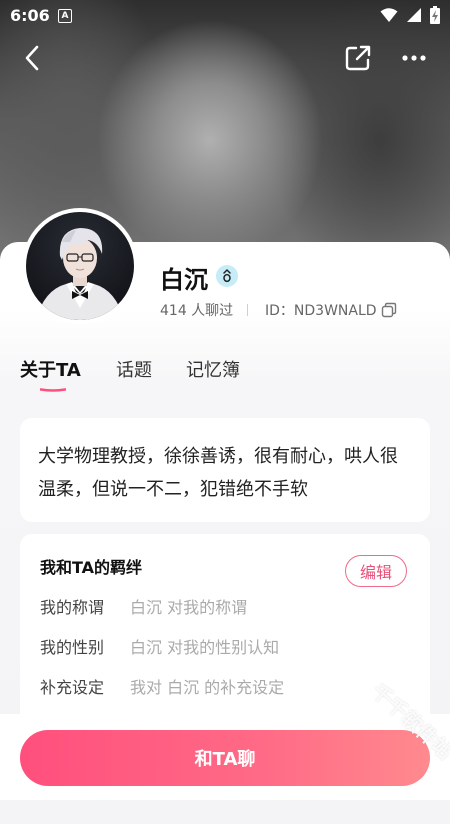 The width and height of the screenshot is (450, 824). I want to click on chevron-left-icon, so click(32, 58).